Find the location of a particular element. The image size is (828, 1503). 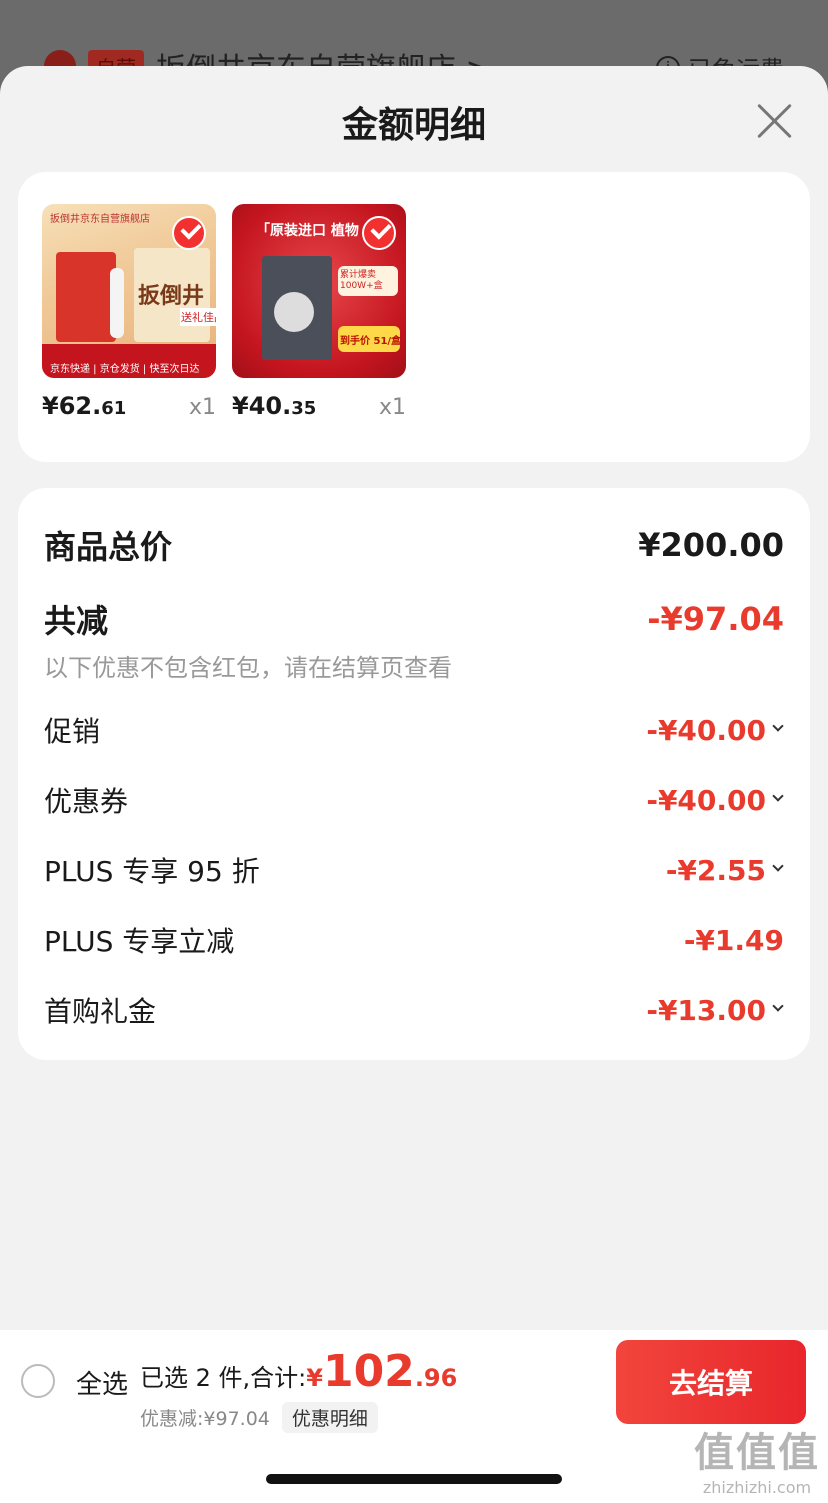

total-reduction-label: 共减 is located at coordinates (76, 621).